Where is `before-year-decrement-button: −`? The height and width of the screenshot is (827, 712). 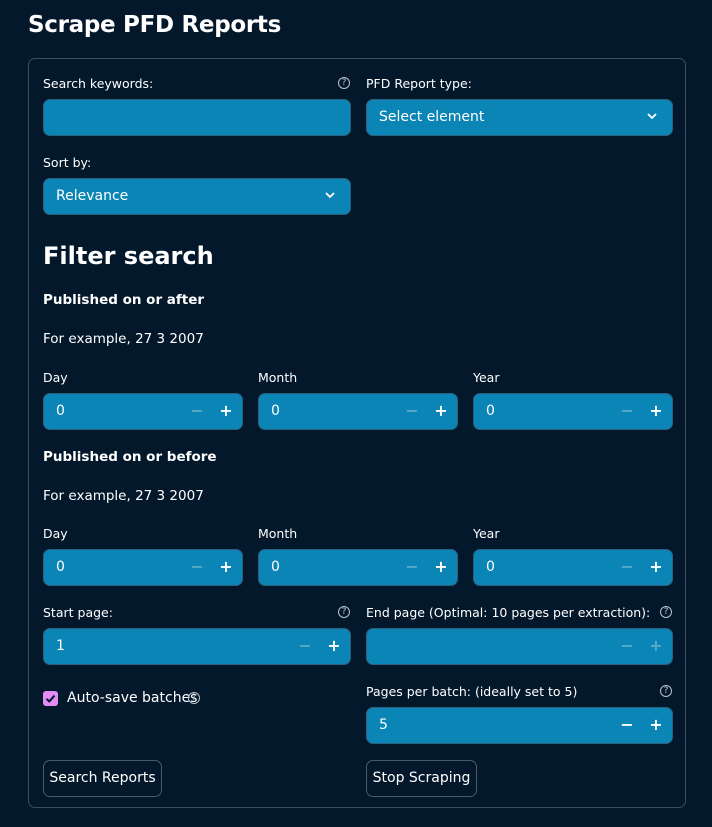
before-year-decrement-button: − is located at coordinates (627, 567).